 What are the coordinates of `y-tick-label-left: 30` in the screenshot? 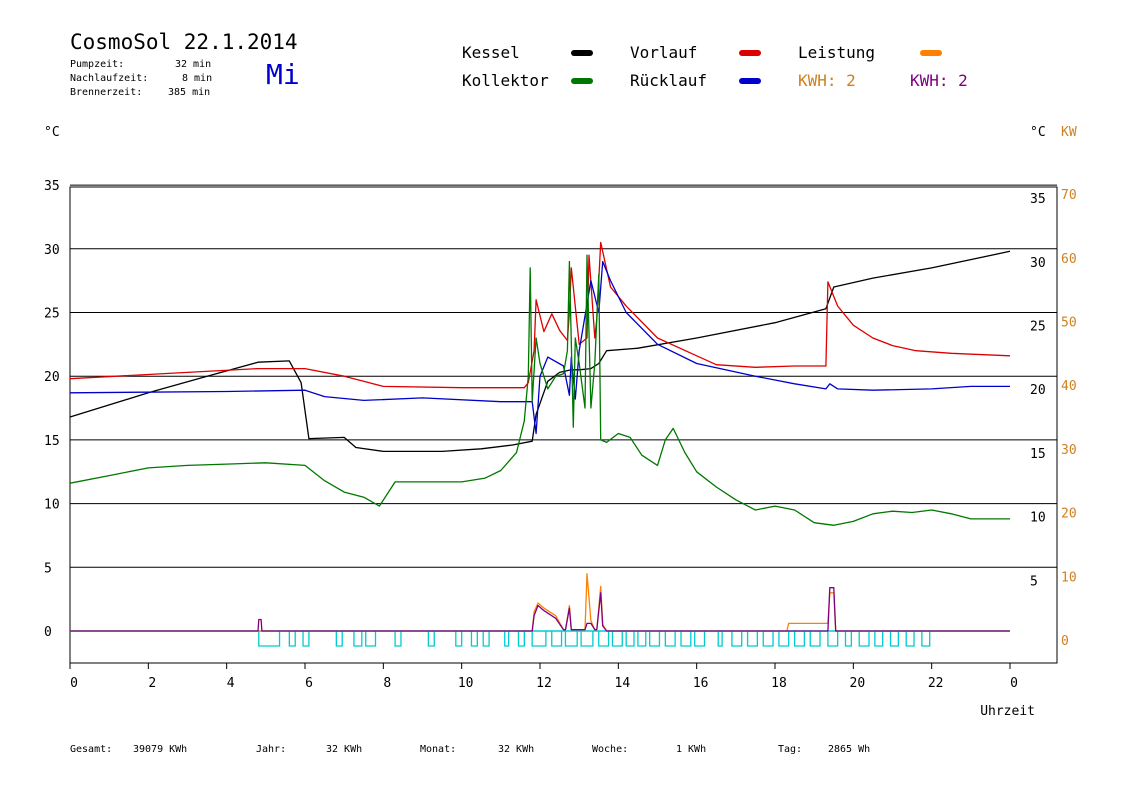 It's located at (52, 250).